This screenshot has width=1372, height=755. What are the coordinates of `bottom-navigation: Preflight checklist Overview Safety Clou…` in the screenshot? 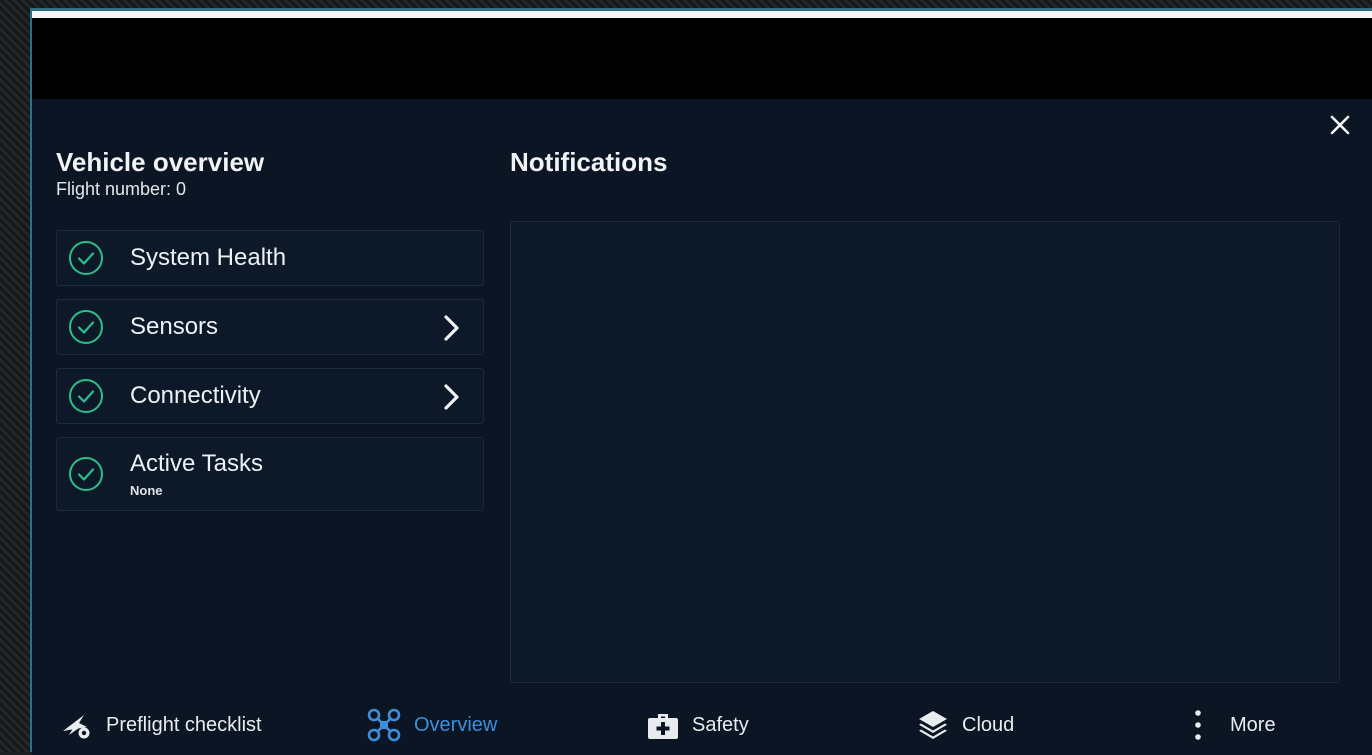 It's located at (702, 724).